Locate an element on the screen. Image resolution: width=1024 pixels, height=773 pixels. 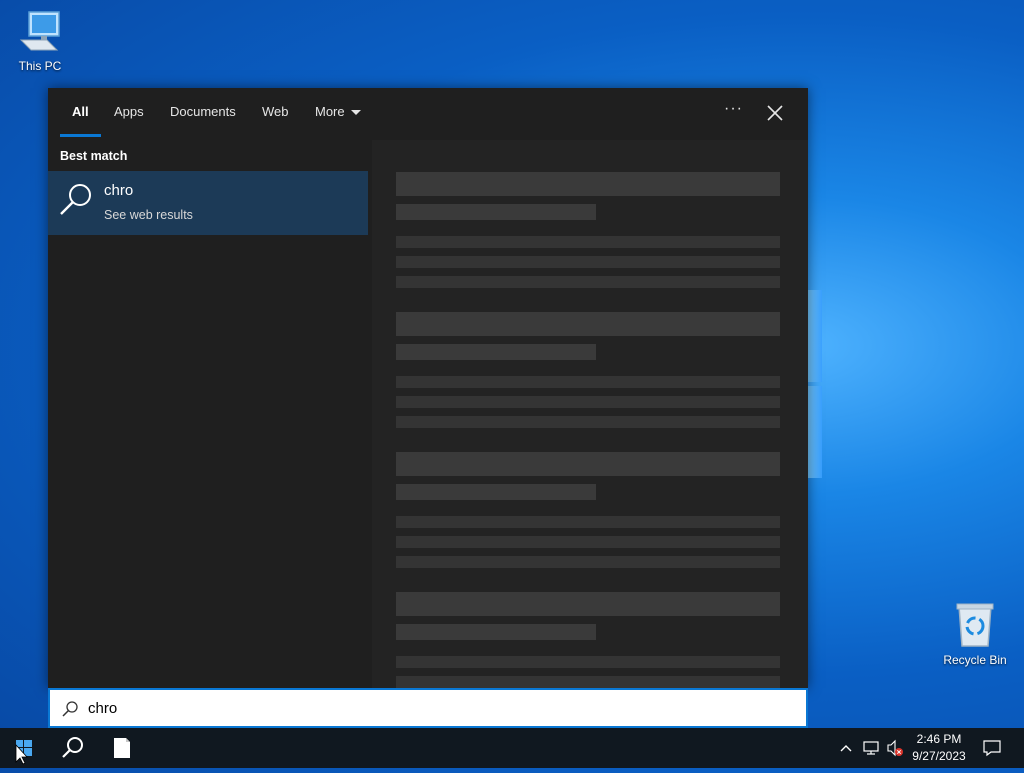
search-box: chro is located at coordinates (428, 708).